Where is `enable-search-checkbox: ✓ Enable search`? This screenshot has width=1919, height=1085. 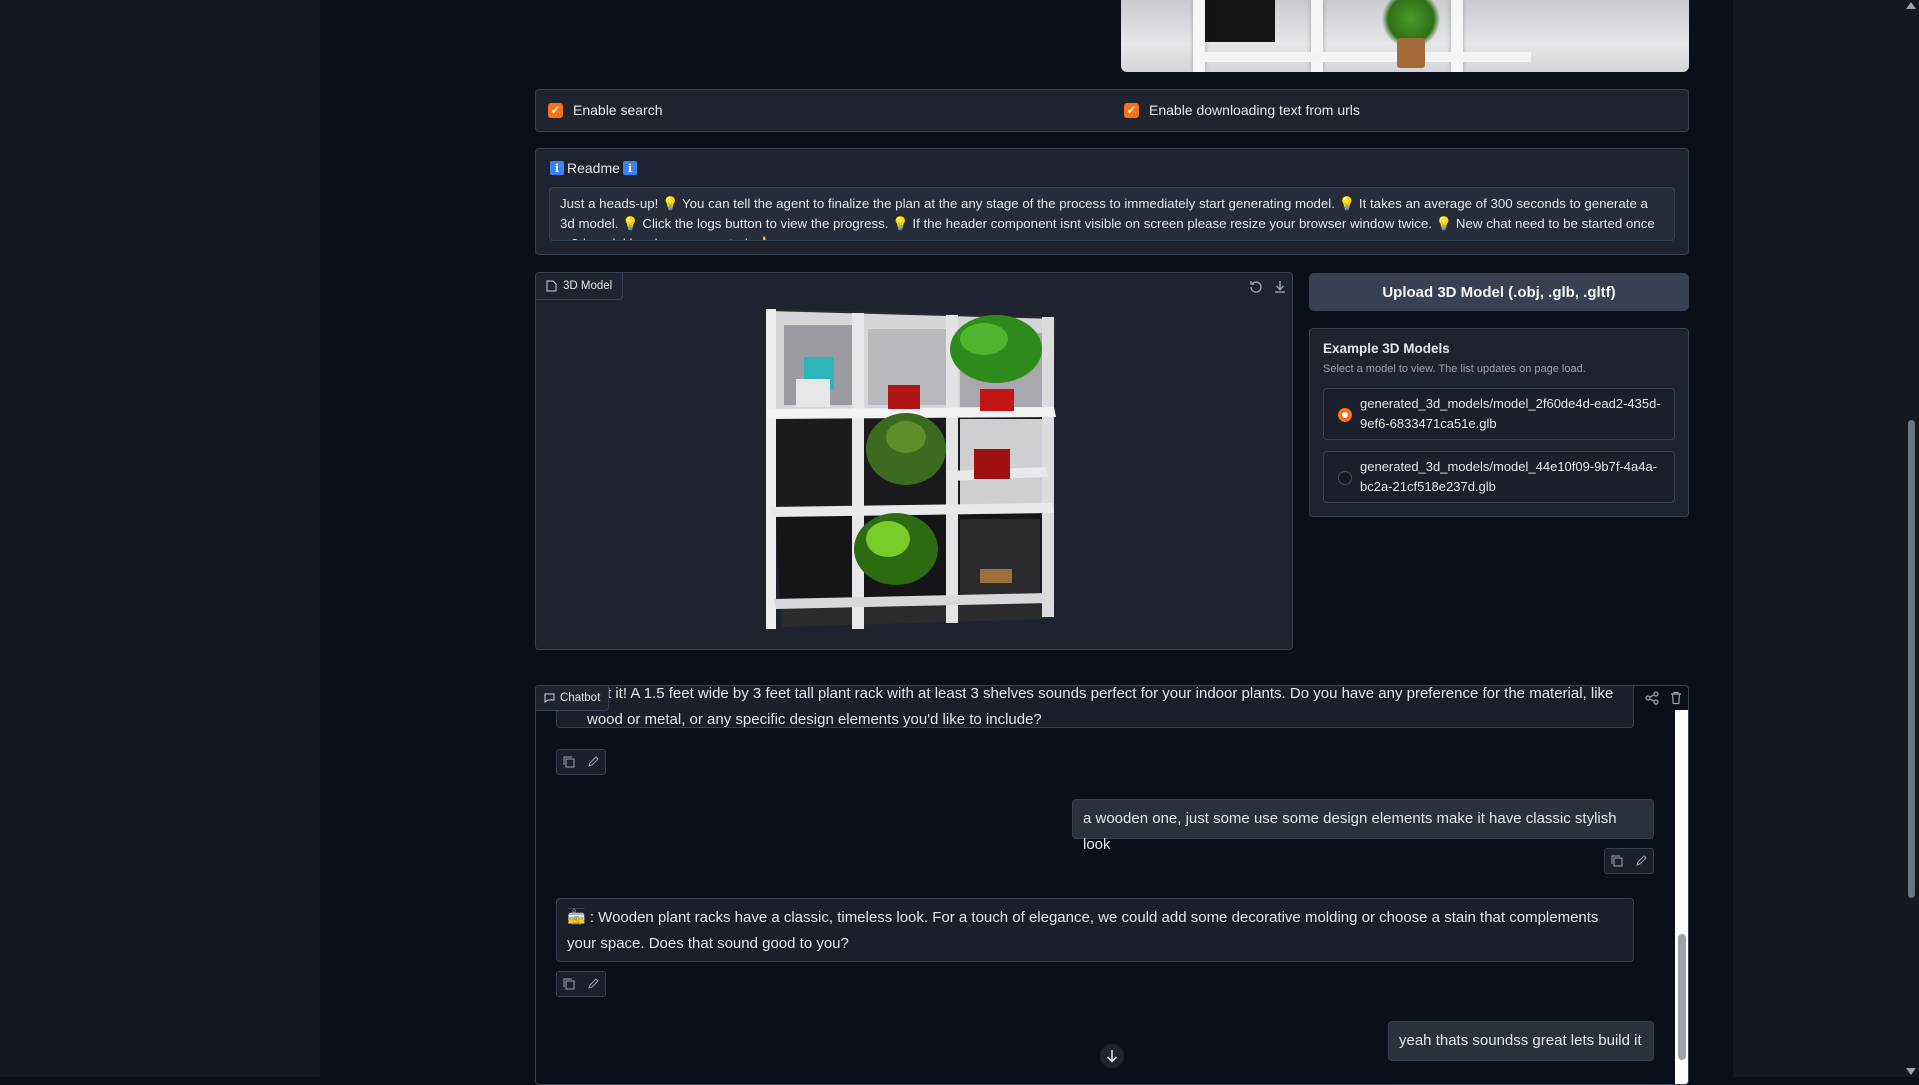 enable-search-checkbox: ✓ Enable search is located at coordinates (605, 110).